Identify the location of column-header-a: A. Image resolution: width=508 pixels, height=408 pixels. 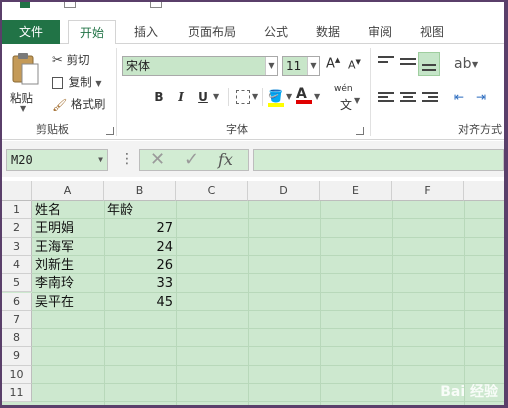
(68, 191).